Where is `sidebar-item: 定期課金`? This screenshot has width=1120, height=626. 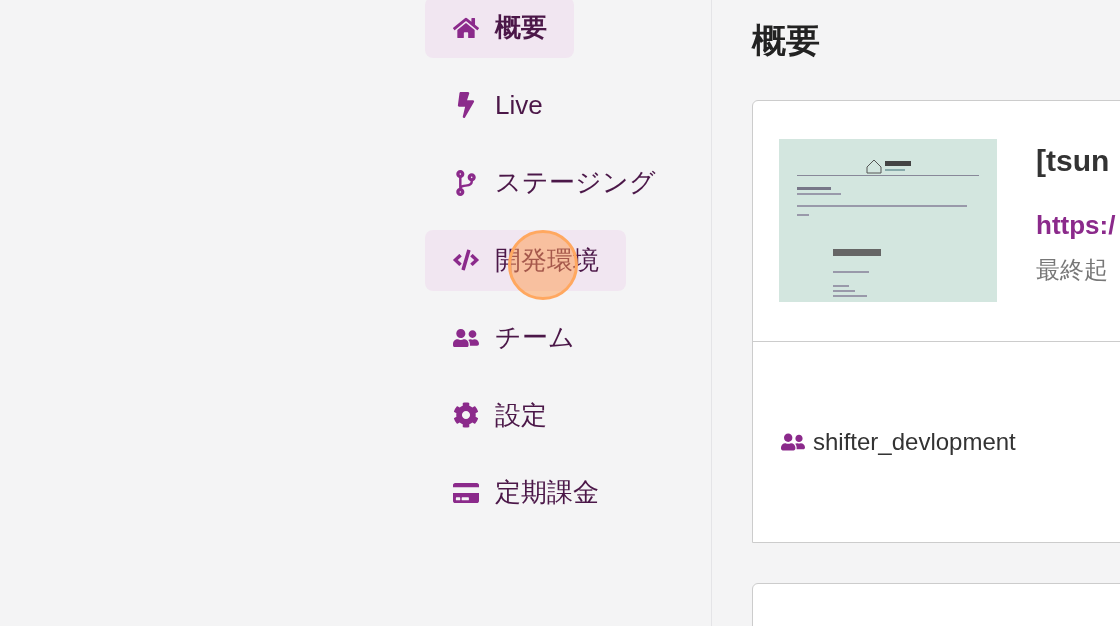
sidebar-item: 定期課金 is located at coordinates (525, 492).